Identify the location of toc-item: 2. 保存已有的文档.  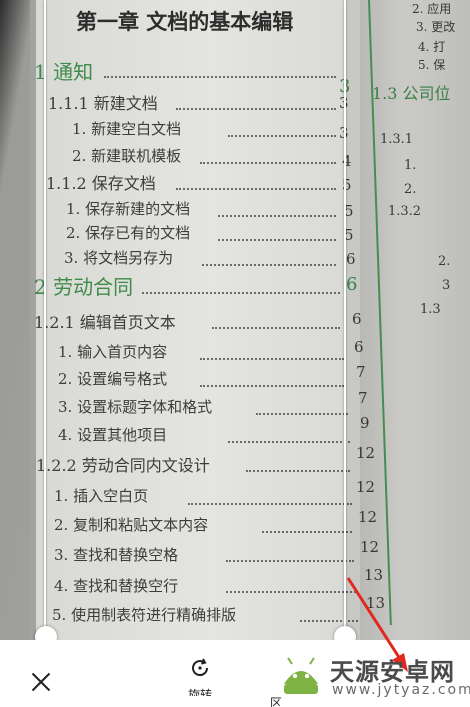
(128, 233).